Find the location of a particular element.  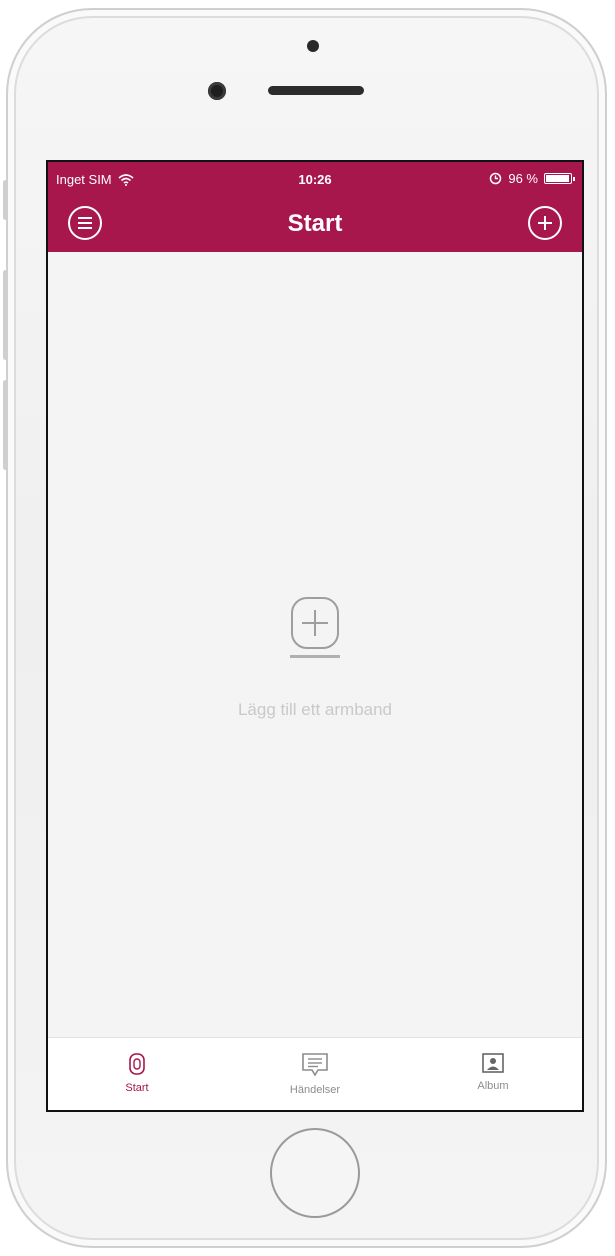

battery-icon is located at coordinates (559, 178).